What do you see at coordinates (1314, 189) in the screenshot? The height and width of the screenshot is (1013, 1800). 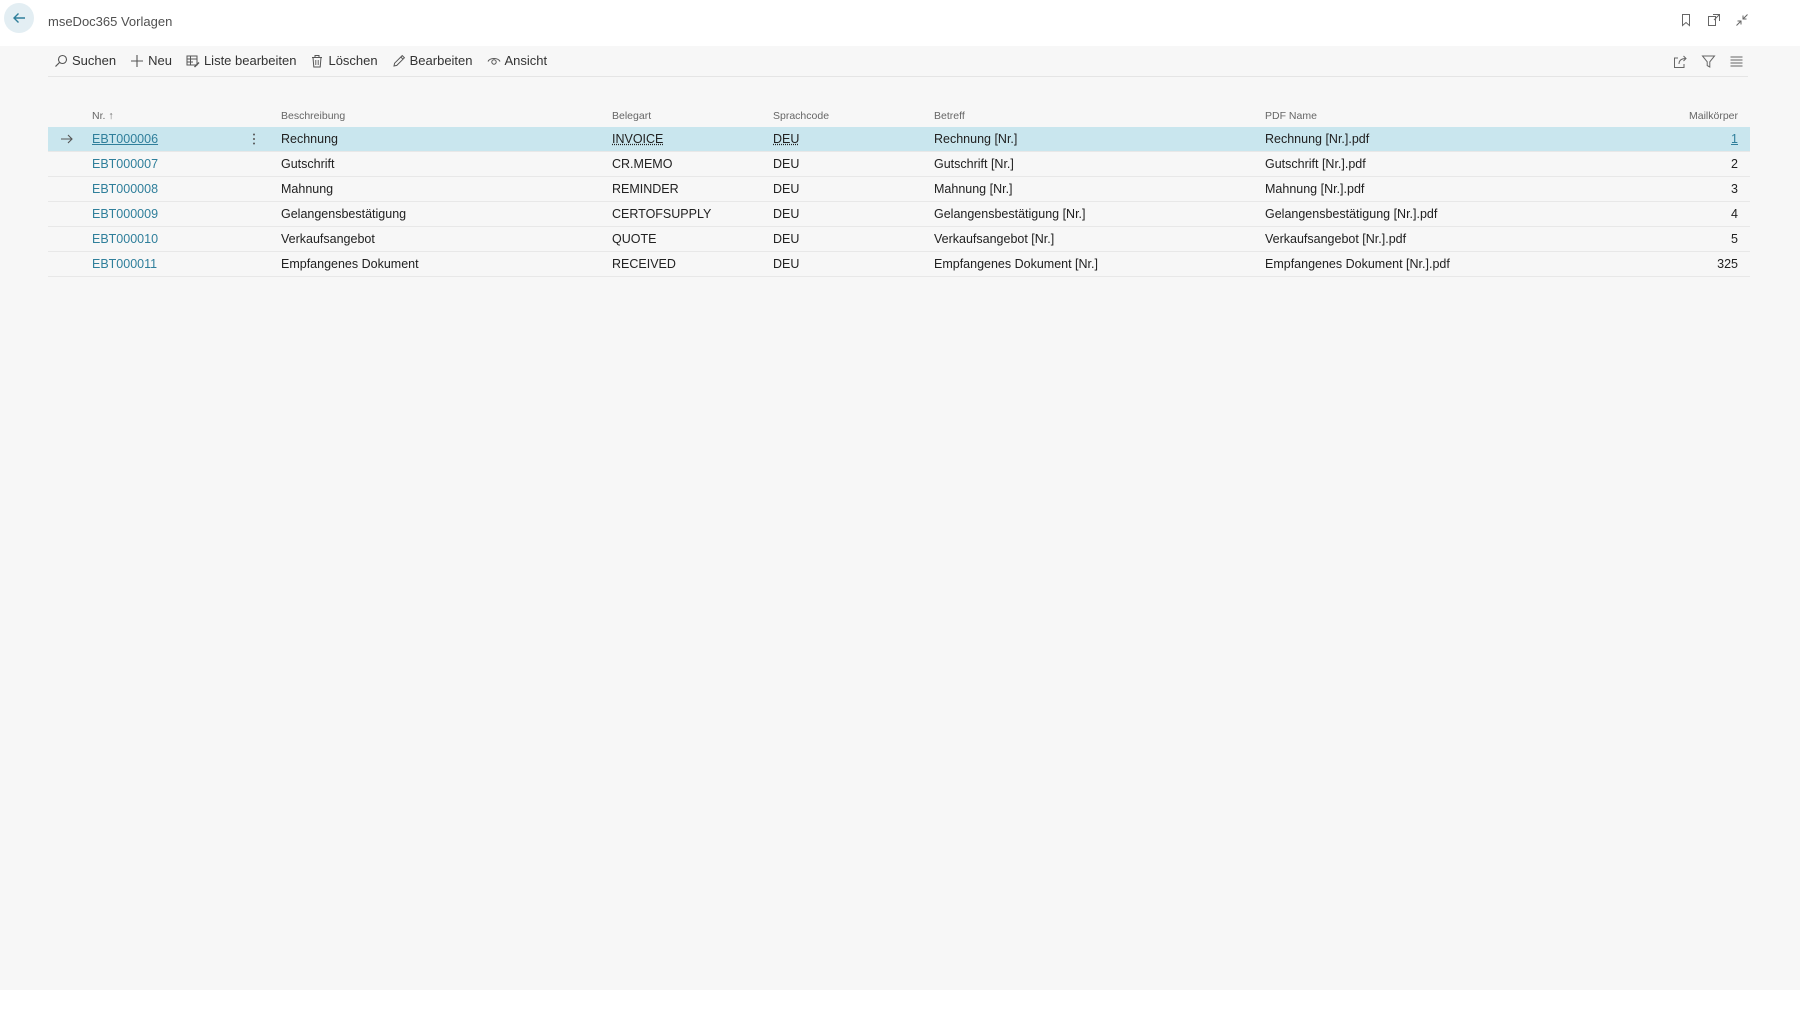 I see `cell-pdf-name: Mahnung [Nr.].pdf` at bounding box center [1314, 189].